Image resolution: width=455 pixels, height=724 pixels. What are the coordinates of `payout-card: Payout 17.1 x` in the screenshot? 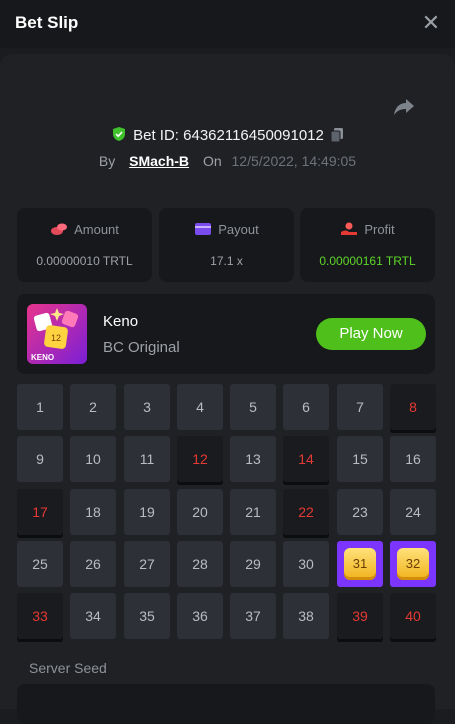 It's located at (226, 245).